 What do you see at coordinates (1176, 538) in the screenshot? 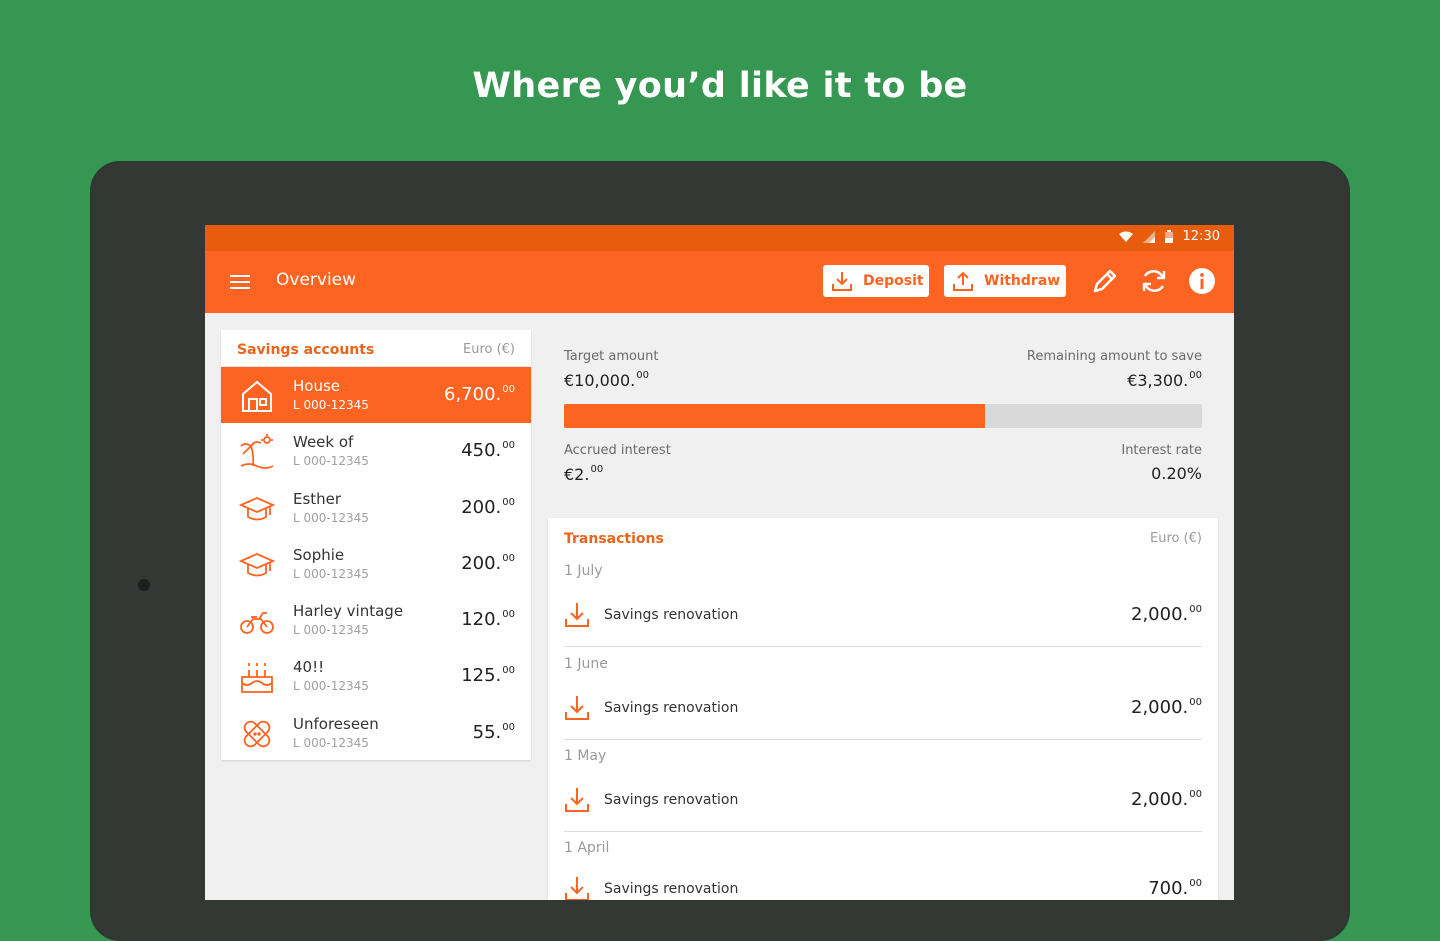
I see `transactions-currency: Euro (€)` at bounding box center [1176, 538].